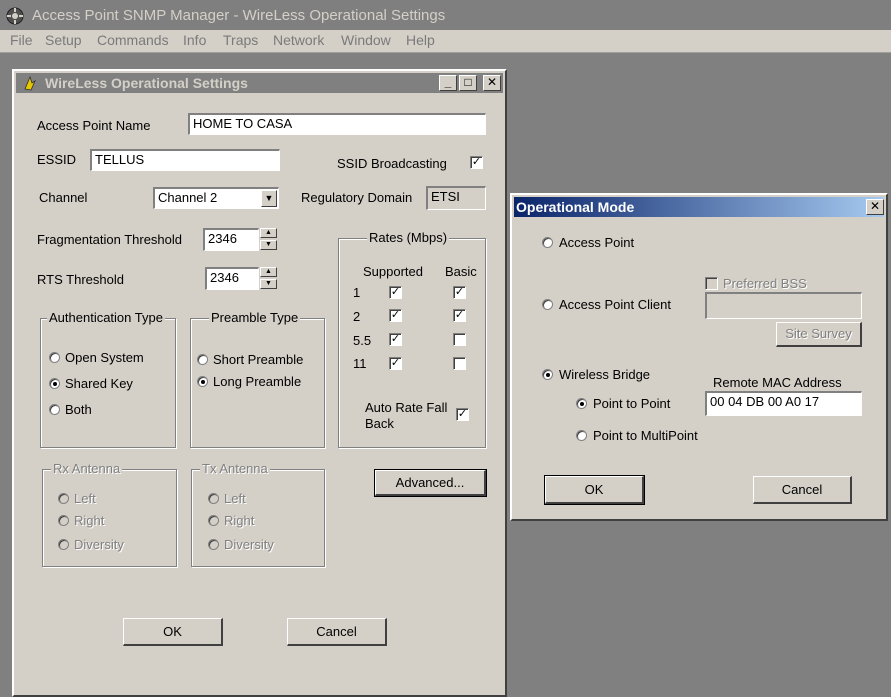  I want to click on preamble-short-label: Short Preamble, so click(258, 359).